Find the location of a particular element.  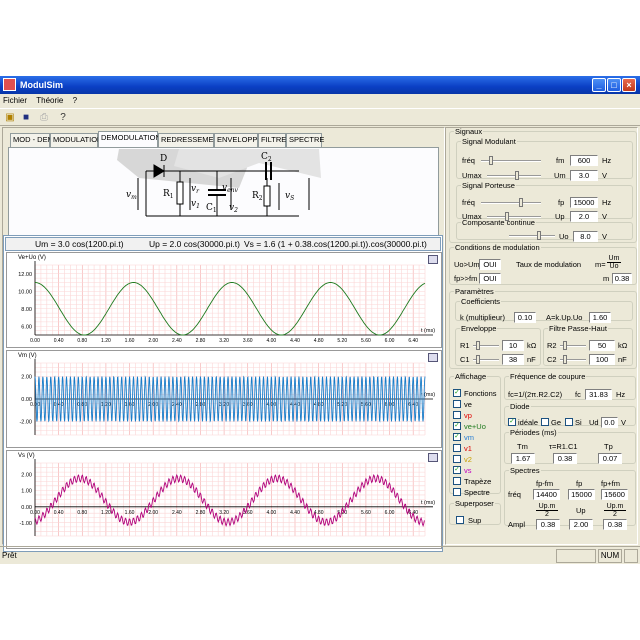

ampl-upper-fraction: Up.m 2 is located at coordinates (615, 510).